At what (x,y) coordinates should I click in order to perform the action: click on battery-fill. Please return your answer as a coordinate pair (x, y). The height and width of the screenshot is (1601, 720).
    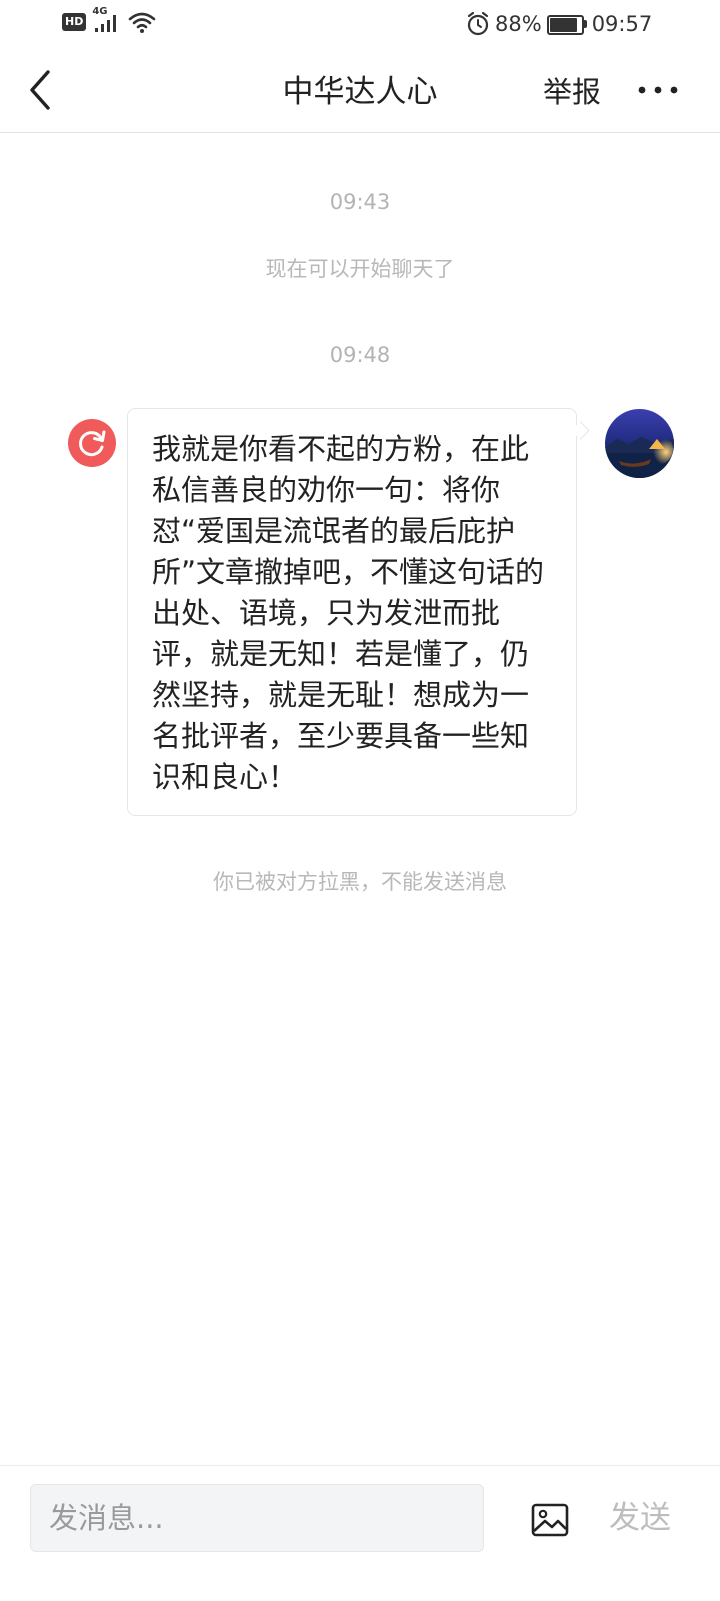
    Looking at the image, I should click on (563, 25).